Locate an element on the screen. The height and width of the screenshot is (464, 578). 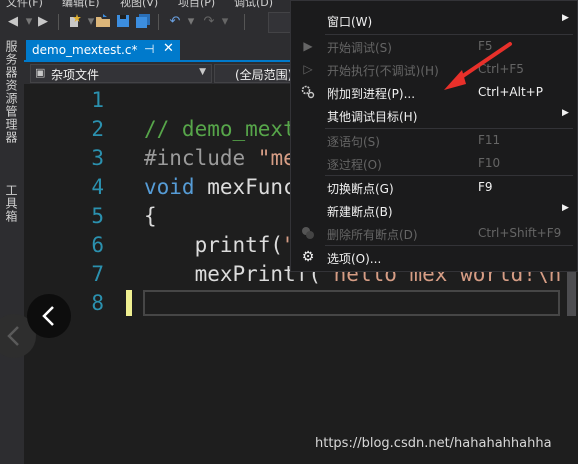
project-scope-dropdown: ▣ 杂项文件 ▼ is located at coordinates (121, 73).